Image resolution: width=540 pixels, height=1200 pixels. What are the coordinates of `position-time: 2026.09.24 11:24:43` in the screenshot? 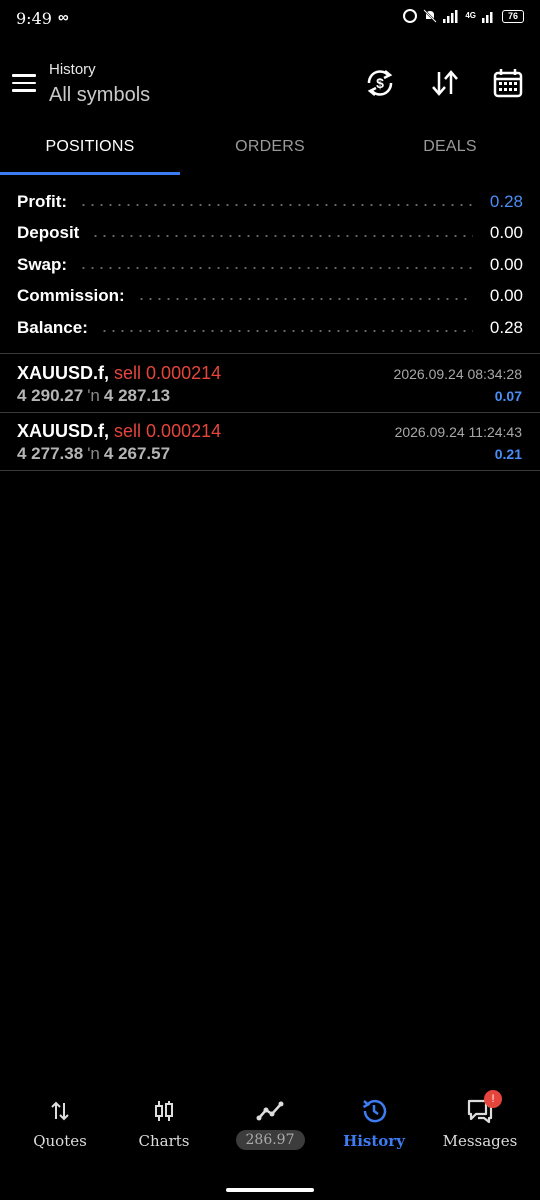 It's located at (458, 432).